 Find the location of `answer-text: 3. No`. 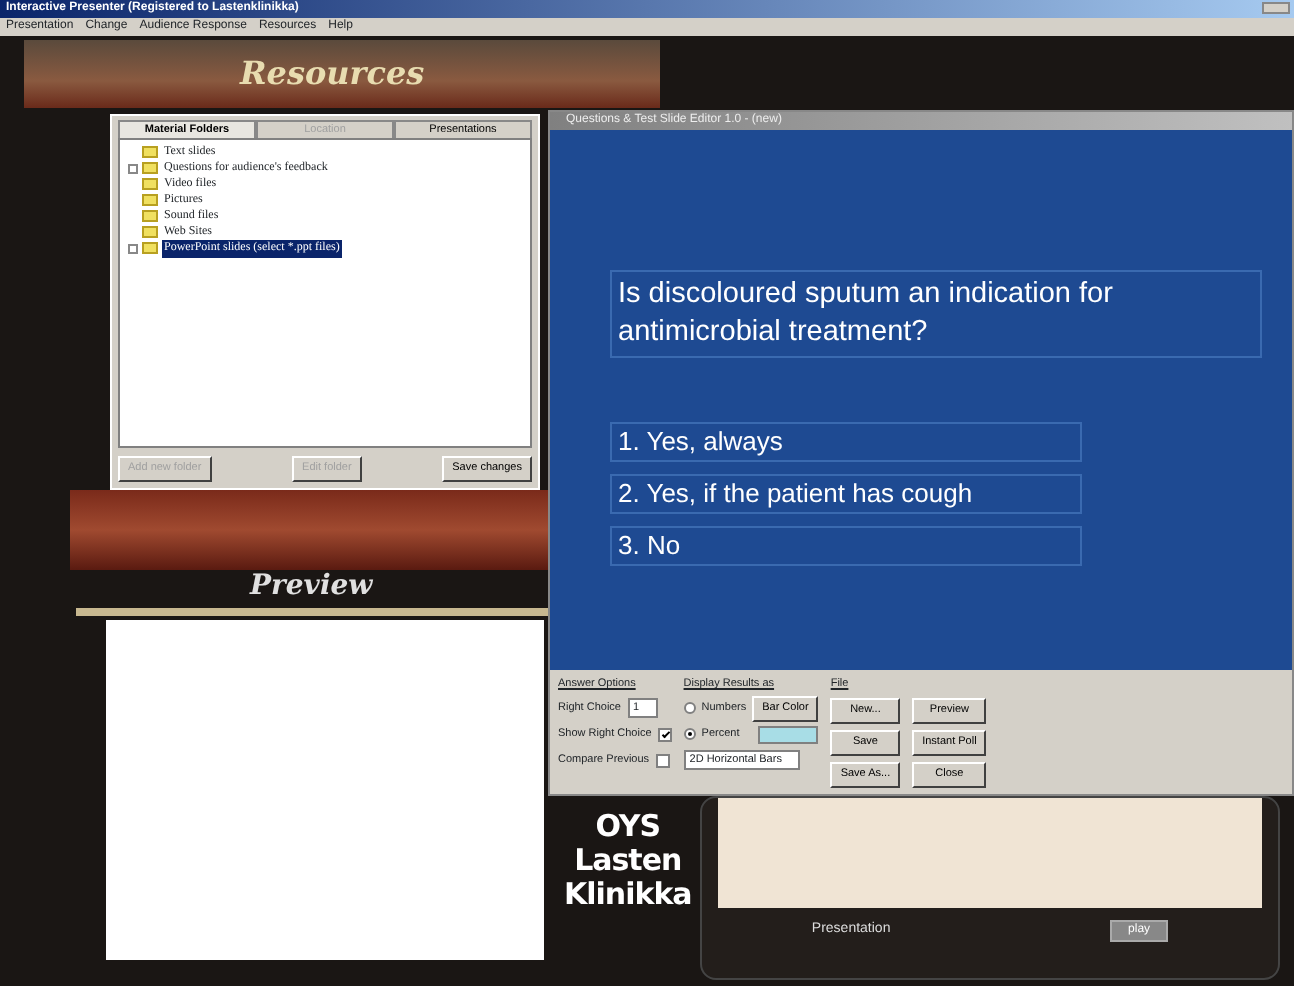

answer-text: 3. No is located at coordinates (846, 546).